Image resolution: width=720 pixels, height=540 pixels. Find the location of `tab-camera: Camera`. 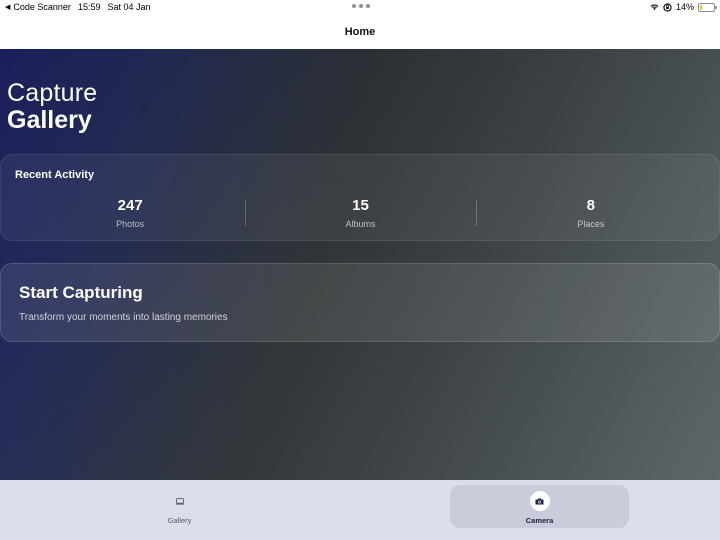

tab-camera: Camera is located at coordinates (539, 506).